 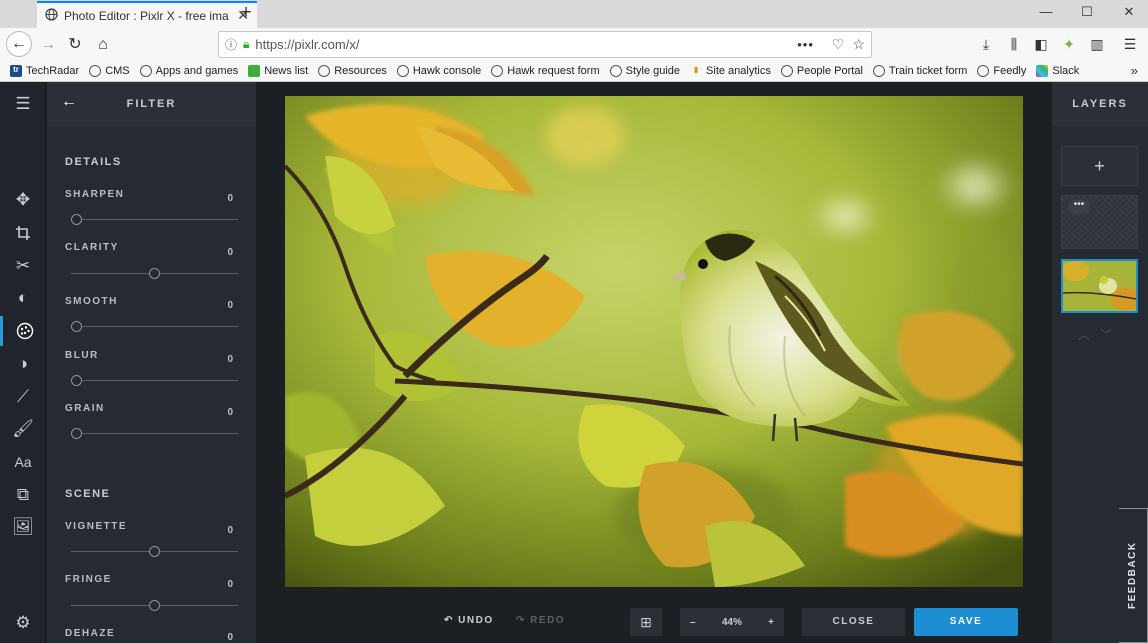 I want to click on library-icon: ⫼, so click(x=1014, y=44).